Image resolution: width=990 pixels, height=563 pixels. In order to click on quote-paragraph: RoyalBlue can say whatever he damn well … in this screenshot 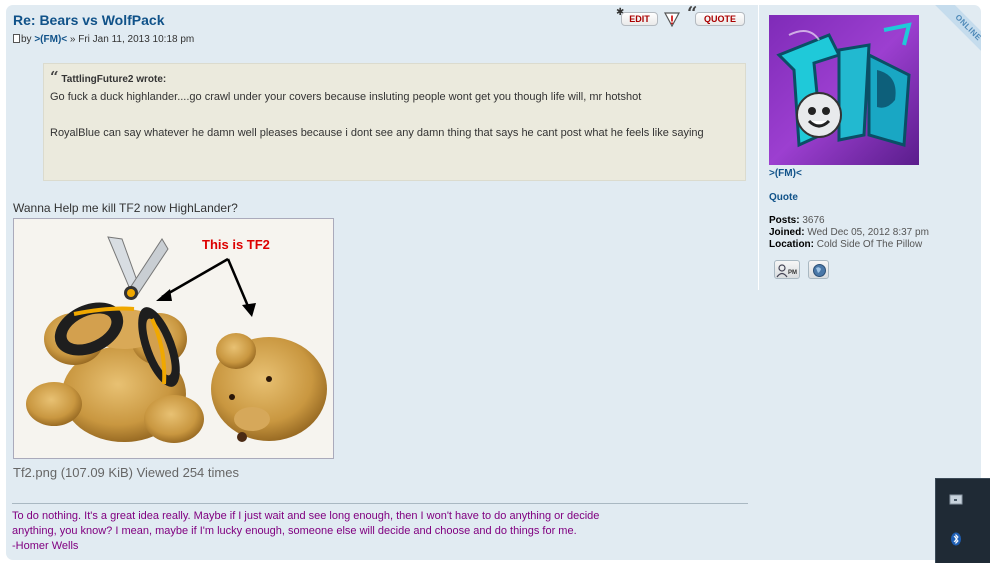, I will do `click(377, 133)`.